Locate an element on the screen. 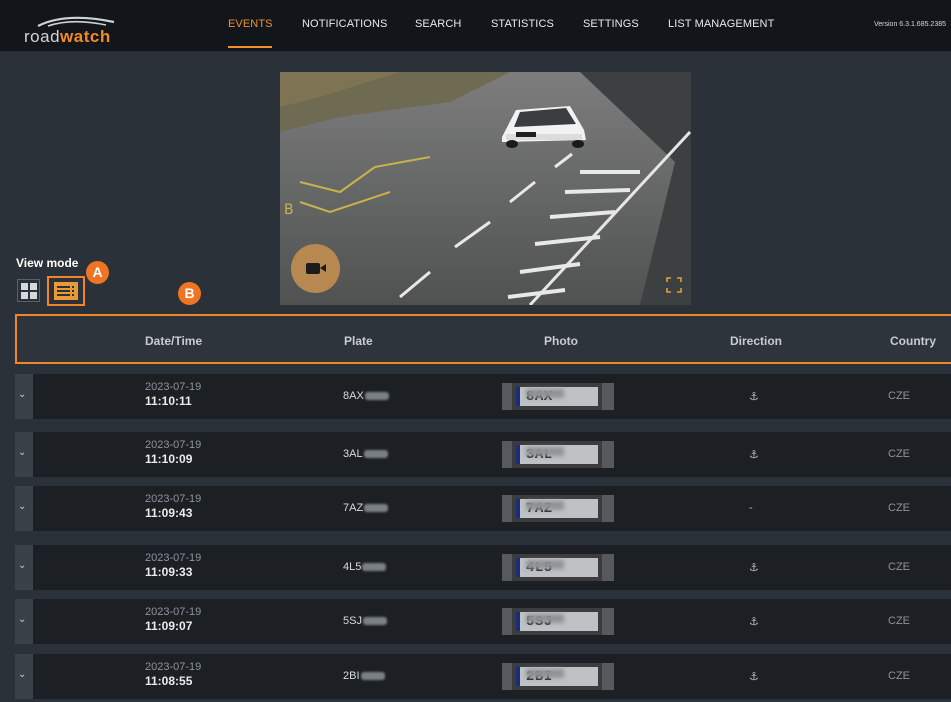 The width and height of the screenshot is (951, 702). row-plate: 4L5 is located at coordinates (365, 567).